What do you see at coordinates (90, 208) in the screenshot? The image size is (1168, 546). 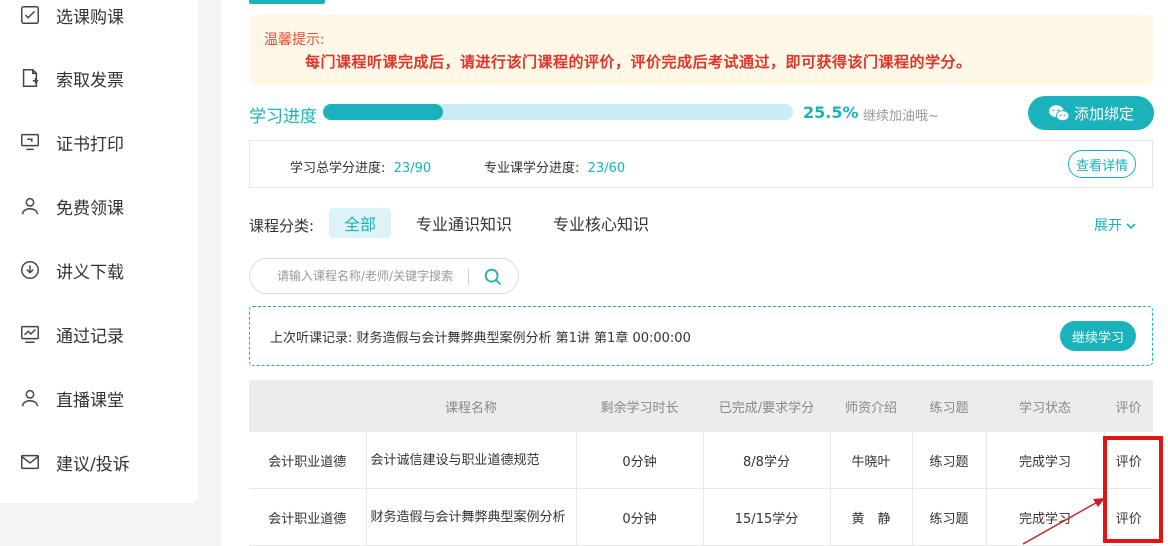 I see `sidebar-item-label: 免费领课` at bounding box center [90, 208].